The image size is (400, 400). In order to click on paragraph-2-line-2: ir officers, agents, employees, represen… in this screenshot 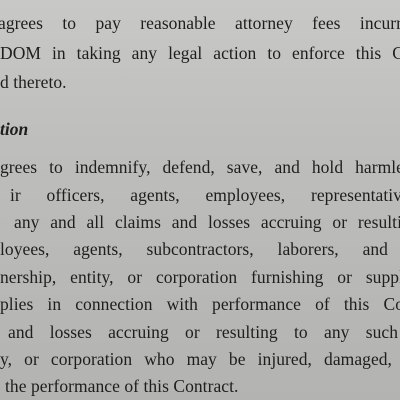, I will do `click(205, 195)`.